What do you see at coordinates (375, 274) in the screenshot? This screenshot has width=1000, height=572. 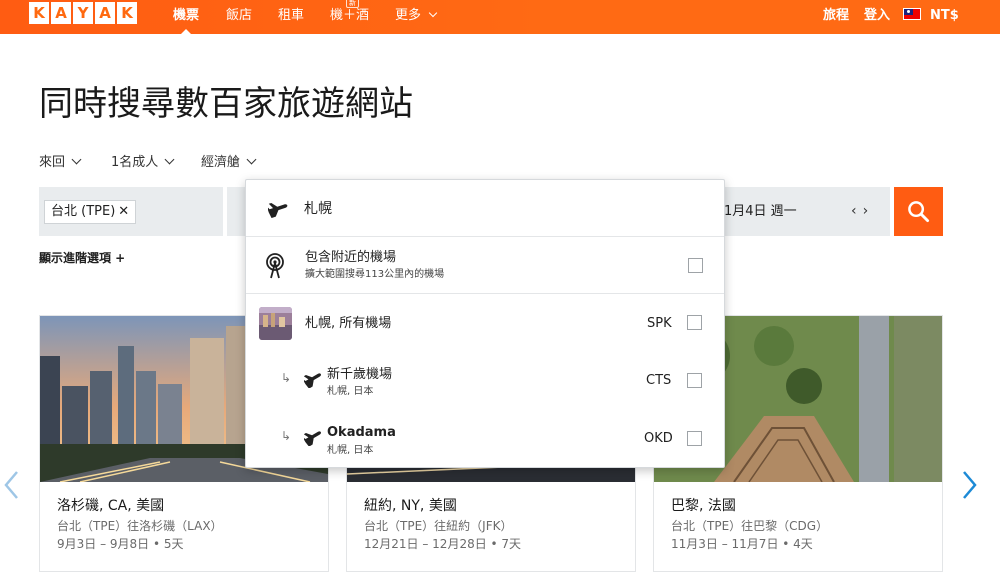 I see `nearby-subtitle: 擴大範圍搜尋113公里內的機場` at bounding box center [375, 274].